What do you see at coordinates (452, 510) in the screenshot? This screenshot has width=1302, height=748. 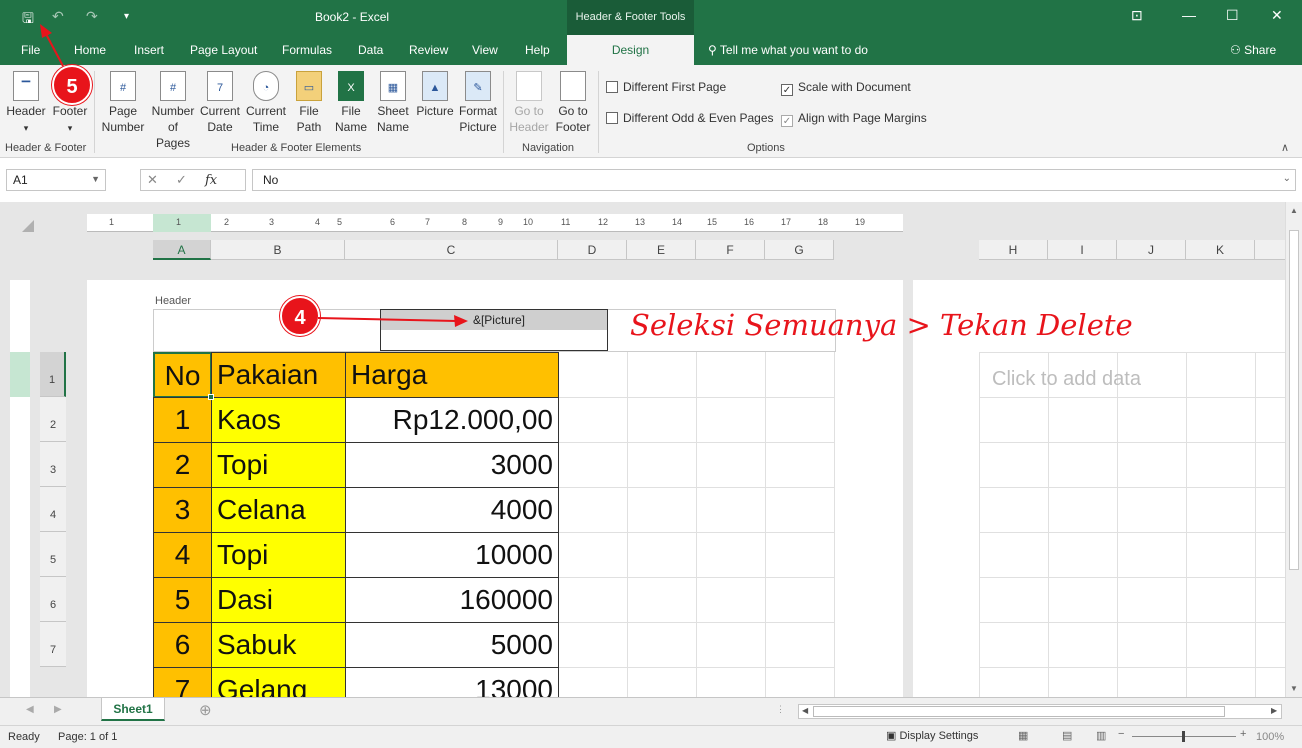 I see `table-row-price: 4000` at bounding box center [452, 510].